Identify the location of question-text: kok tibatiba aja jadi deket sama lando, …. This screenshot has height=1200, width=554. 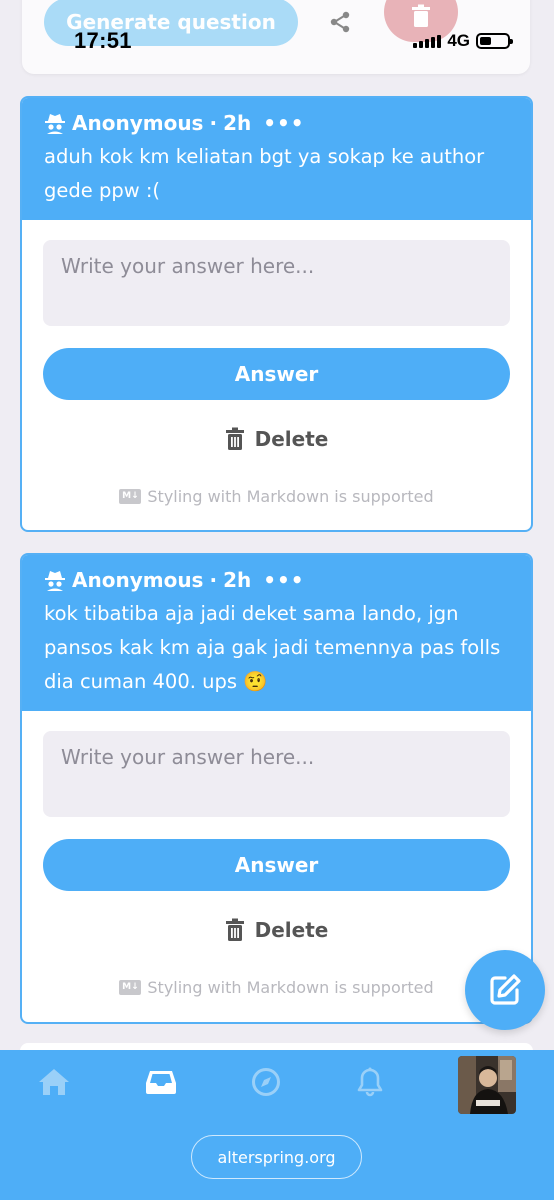
(272, 647).